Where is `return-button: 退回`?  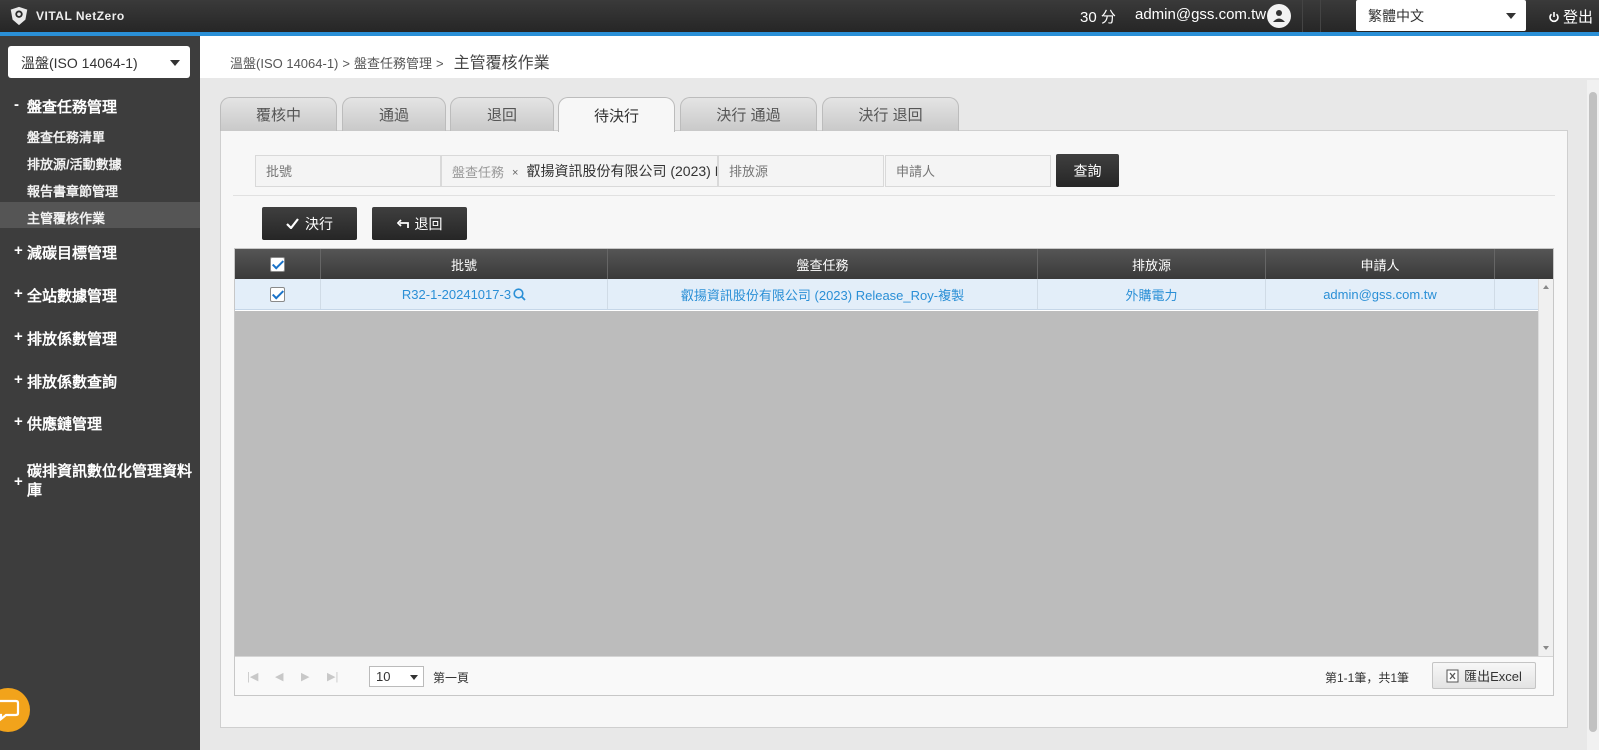
return-button: 退回 is located at coordinates (419, 223).